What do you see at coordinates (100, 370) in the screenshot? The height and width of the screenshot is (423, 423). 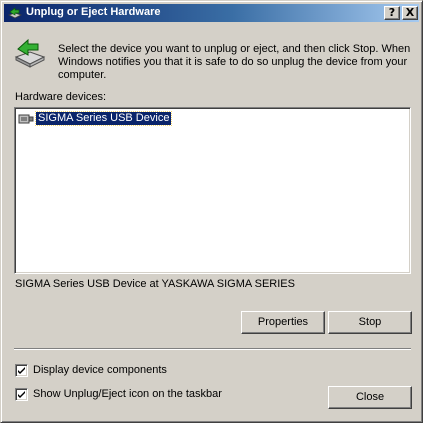 I see `display-components-label: Display device components` at bounding box center [100, 370].